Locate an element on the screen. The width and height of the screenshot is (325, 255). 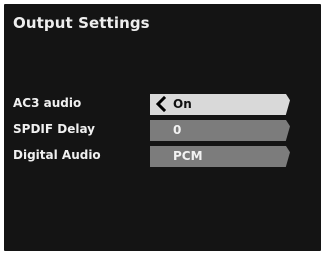
setting-row-spdif-delay: SPDIF Delay 0 is located at coordinates (162, 130).